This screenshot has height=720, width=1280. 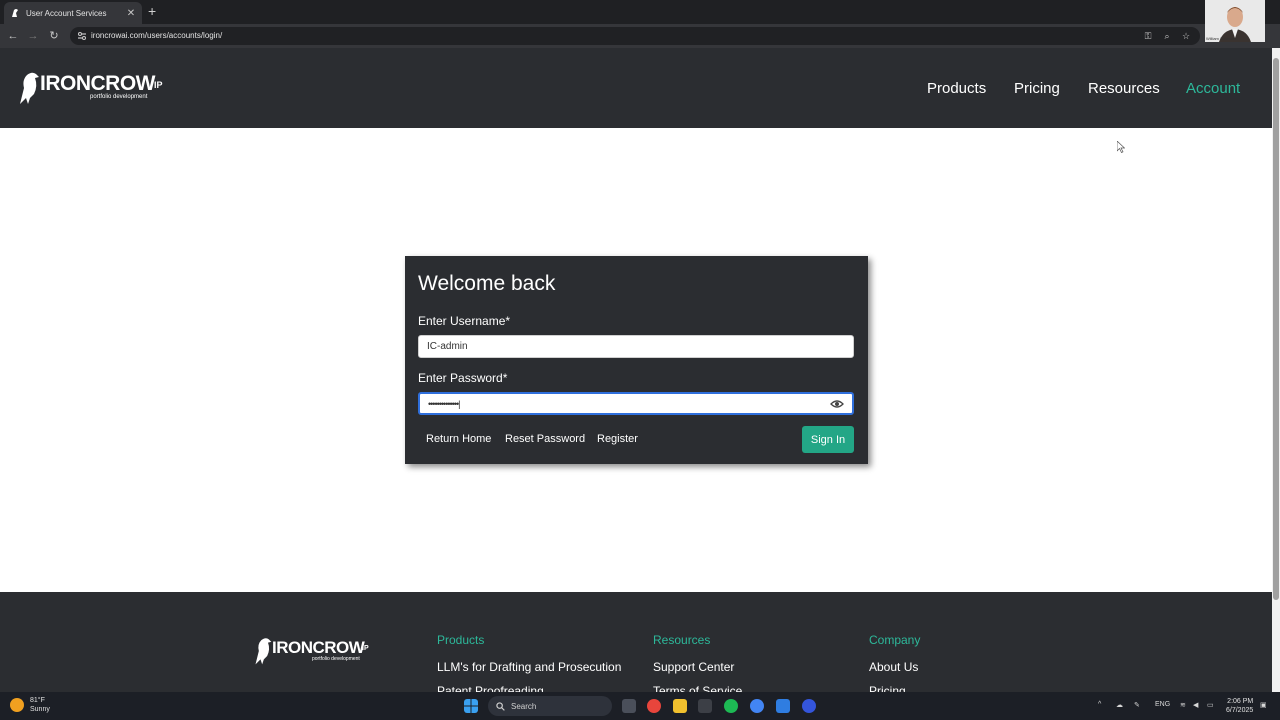 I want to click on password-field: ••••••••••••••|, so click(x=636, y=403).